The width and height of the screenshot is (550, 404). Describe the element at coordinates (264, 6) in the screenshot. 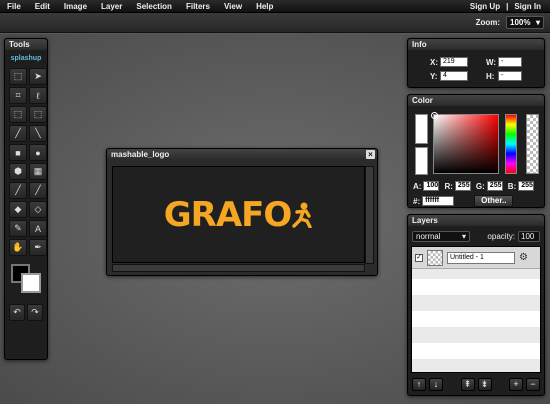

I see `menu-help: Help` at that location.